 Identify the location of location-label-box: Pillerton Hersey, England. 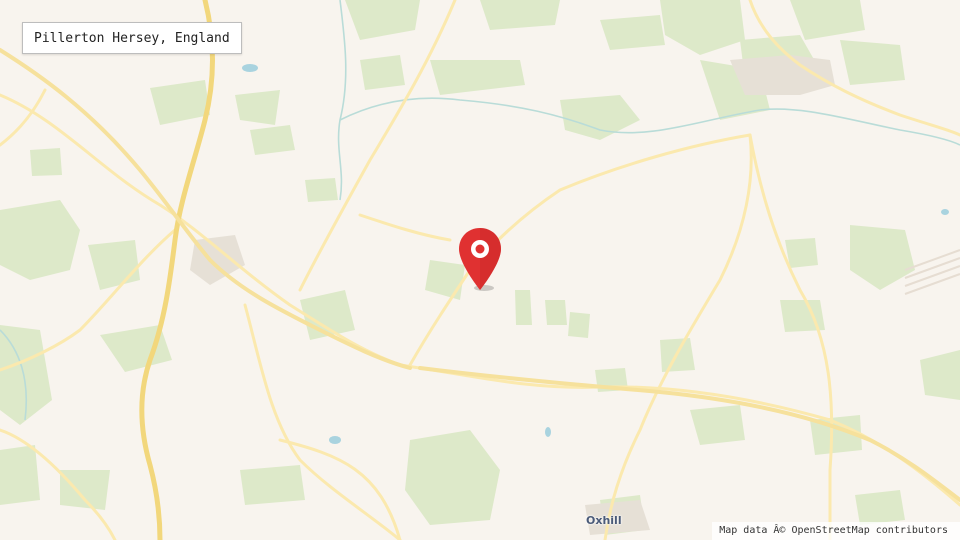
(132, 38).